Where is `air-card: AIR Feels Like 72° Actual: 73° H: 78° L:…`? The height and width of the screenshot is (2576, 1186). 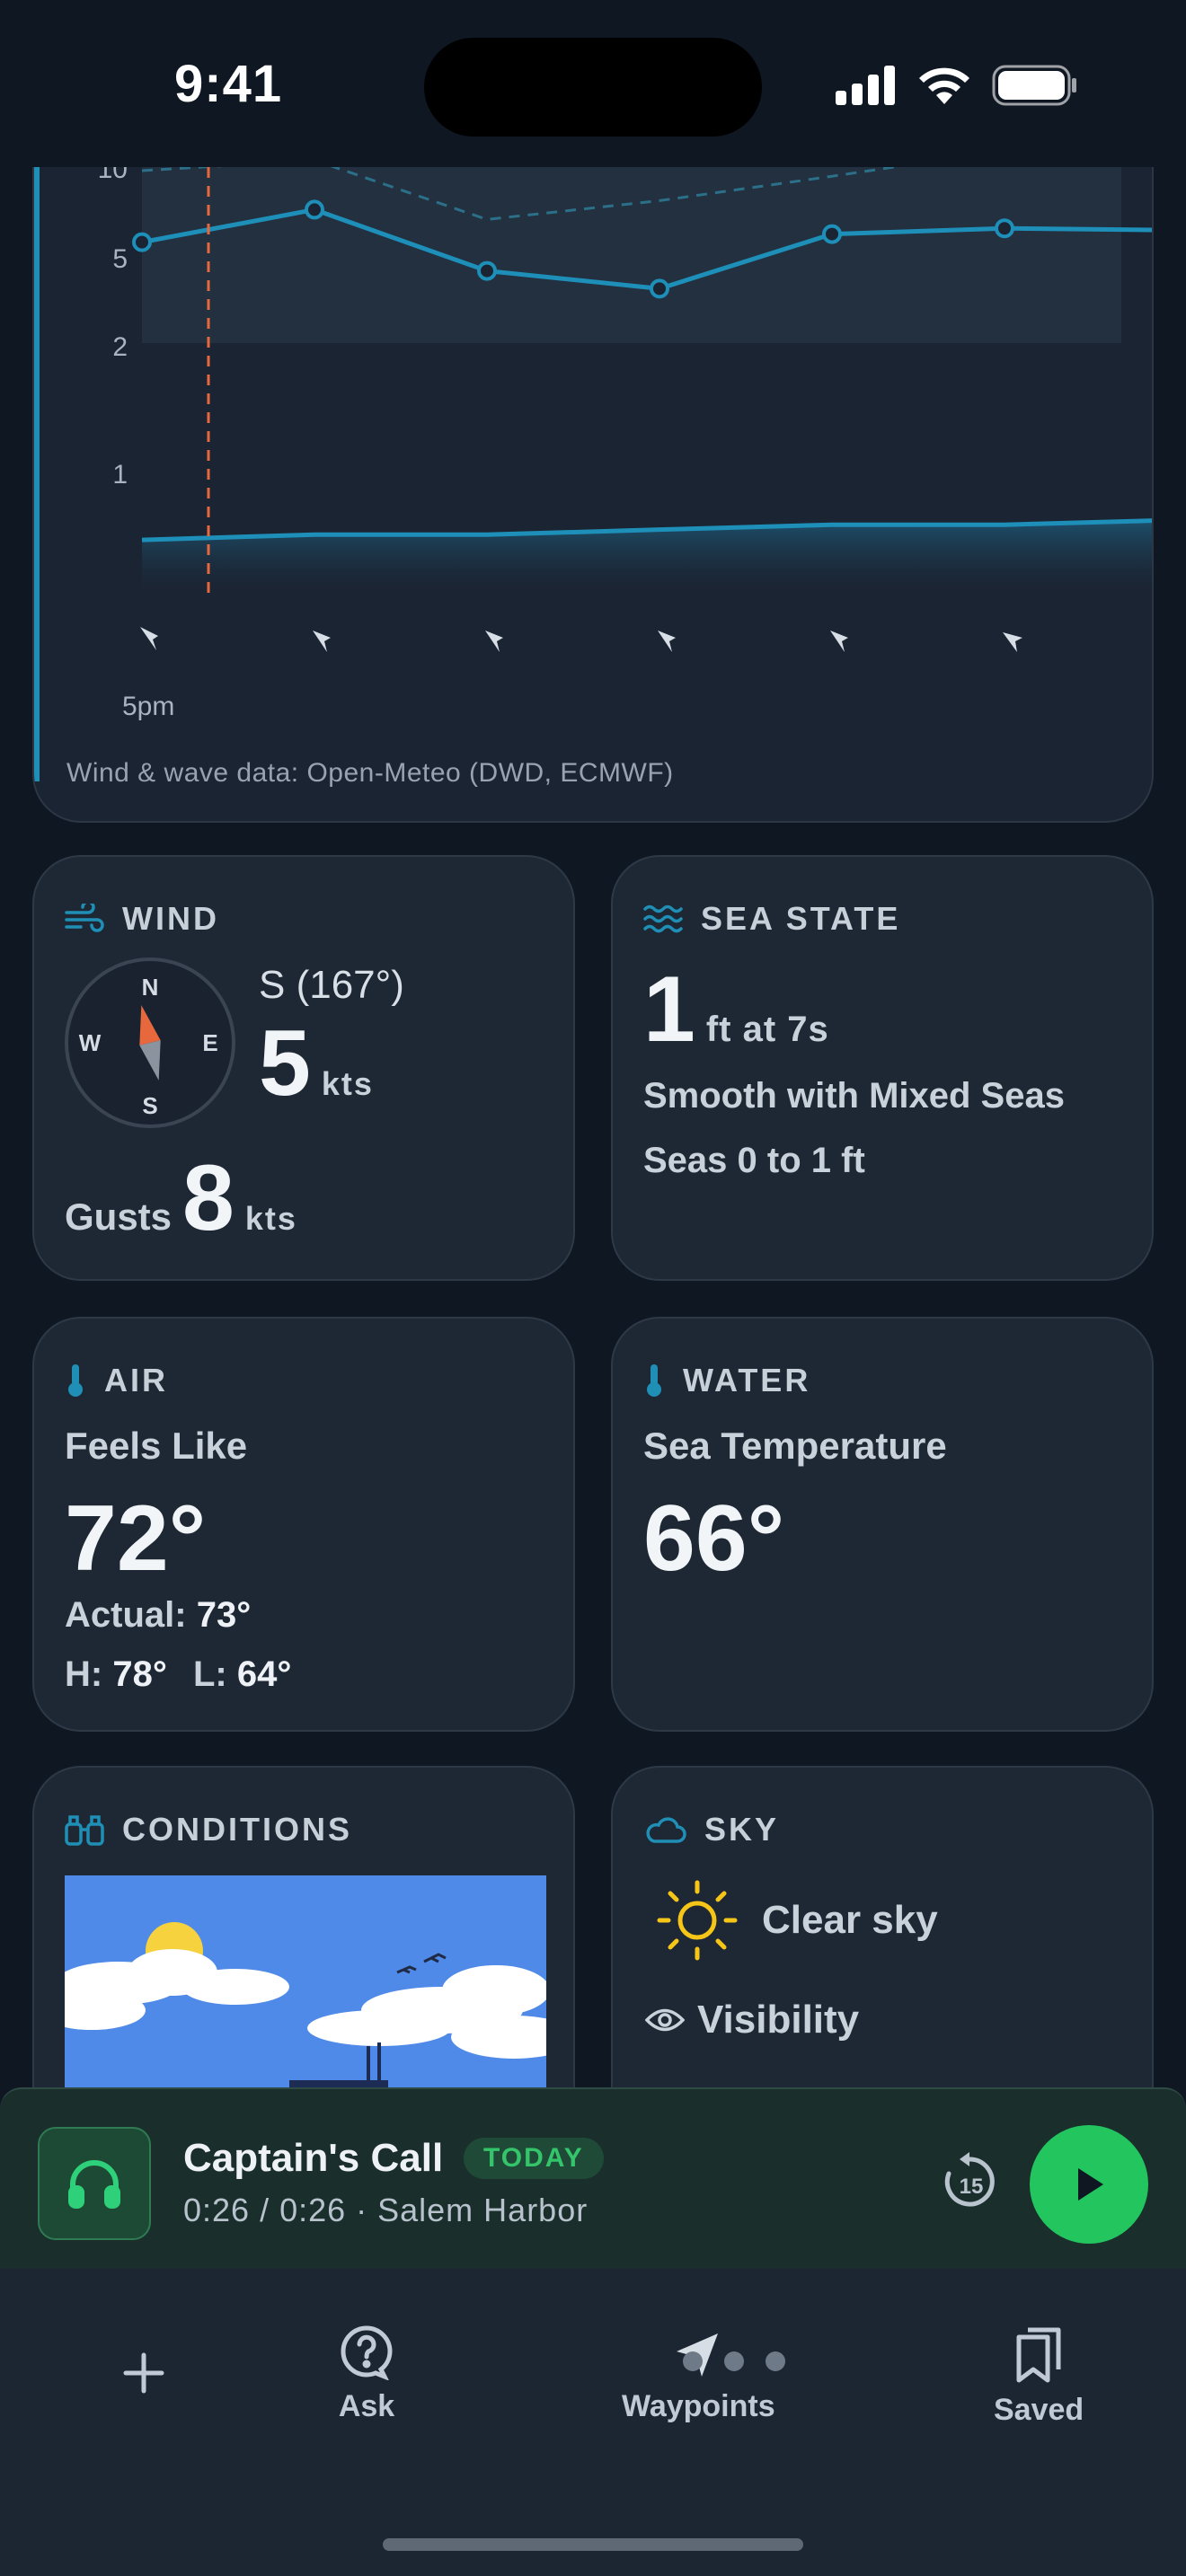 air-card: AIR Feels Like 72° Actual: 73° H: 78° L:… is located at coordinates (303, 1524).